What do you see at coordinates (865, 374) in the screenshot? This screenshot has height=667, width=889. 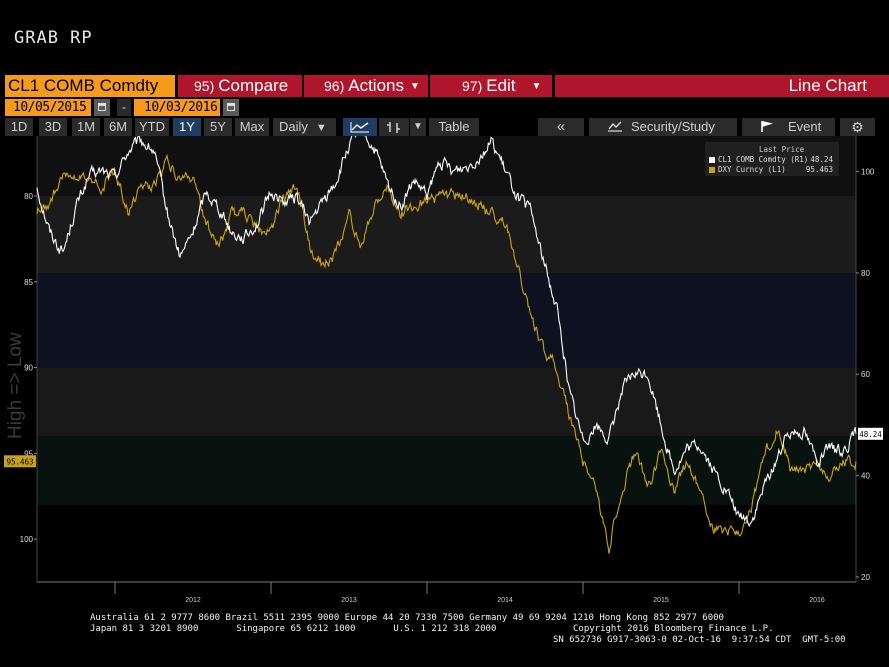 I see `right-tick-label: 60` at bounding box center [865, 374].